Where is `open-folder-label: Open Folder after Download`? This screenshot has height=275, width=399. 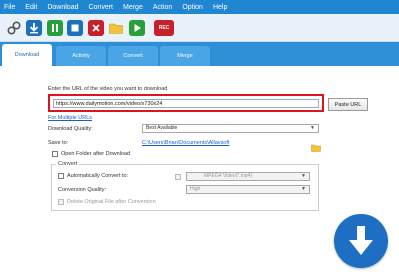 open-folder-label: Open Folder after Download is located at coordinates (96, 154).